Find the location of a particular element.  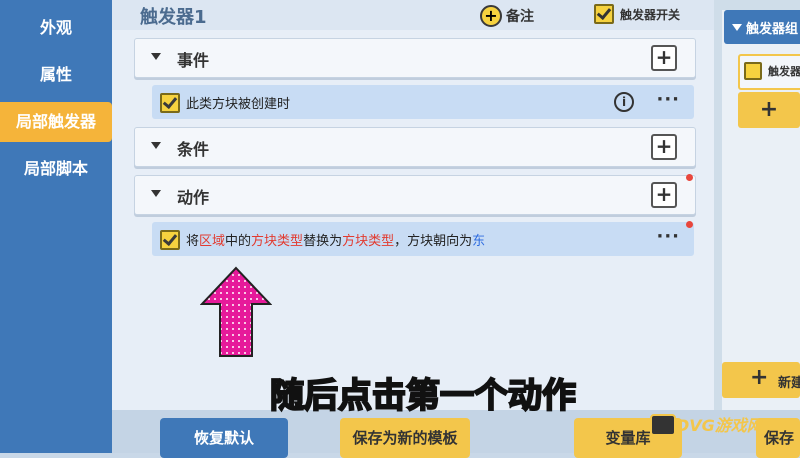

add-action-button: + is located at coordinates (664, 195).